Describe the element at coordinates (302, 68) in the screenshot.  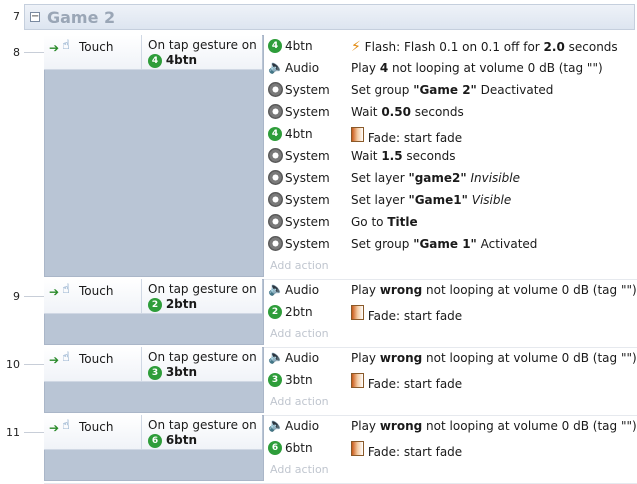
I see `action-object-name: Audio` at that location.